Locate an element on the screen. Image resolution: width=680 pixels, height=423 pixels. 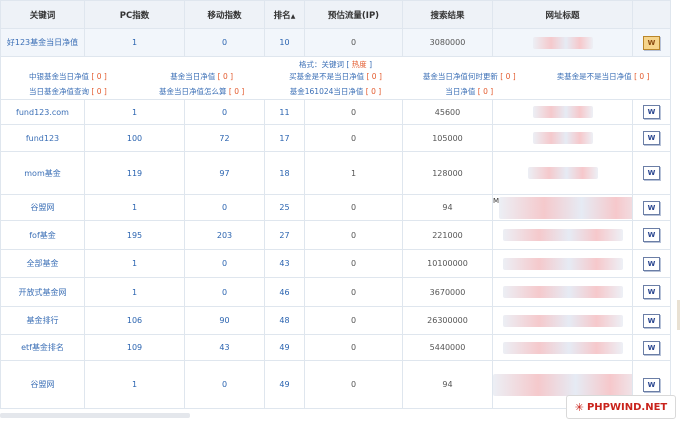
table-row: fund123.com 1 0 11 0 45600 W is located at coordinates (335, 112).